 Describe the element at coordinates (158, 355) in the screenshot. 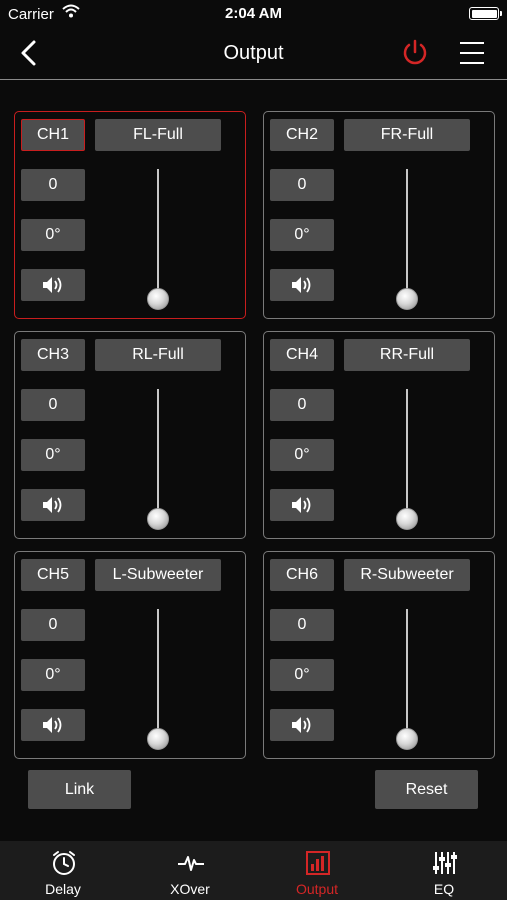

I see `channel-mode-button: RL-Full` at that location.